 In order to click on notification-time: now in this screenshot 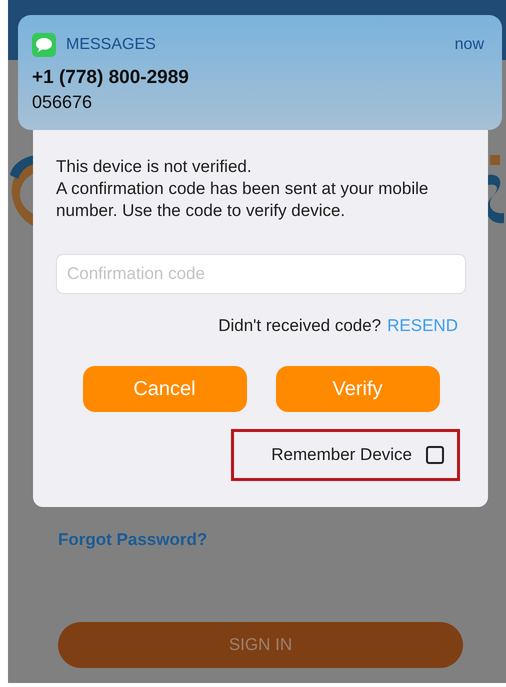, I will do `click(469, 45)`.